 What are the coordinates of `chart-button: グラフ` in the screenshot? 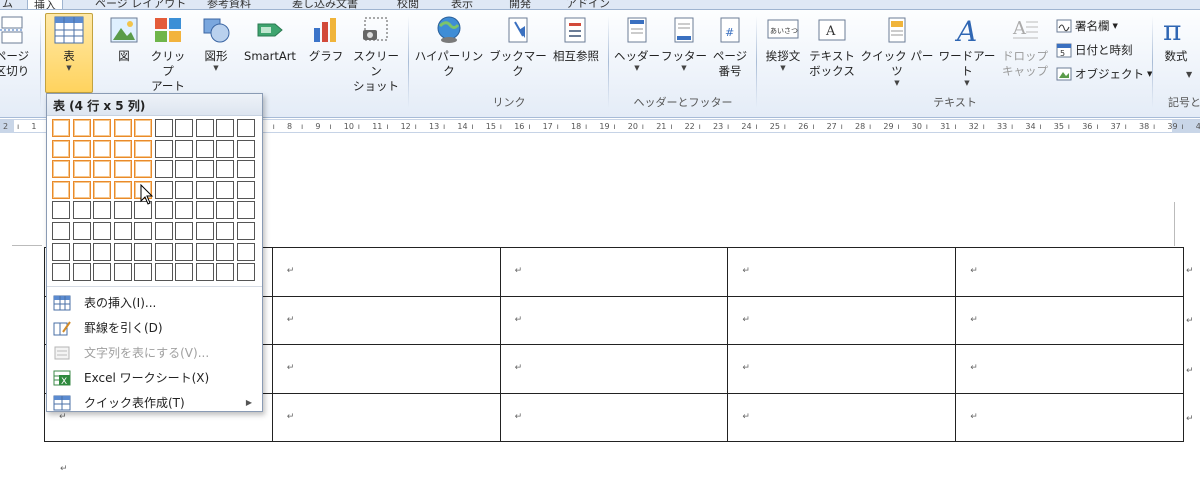 It's located at (326, 39).